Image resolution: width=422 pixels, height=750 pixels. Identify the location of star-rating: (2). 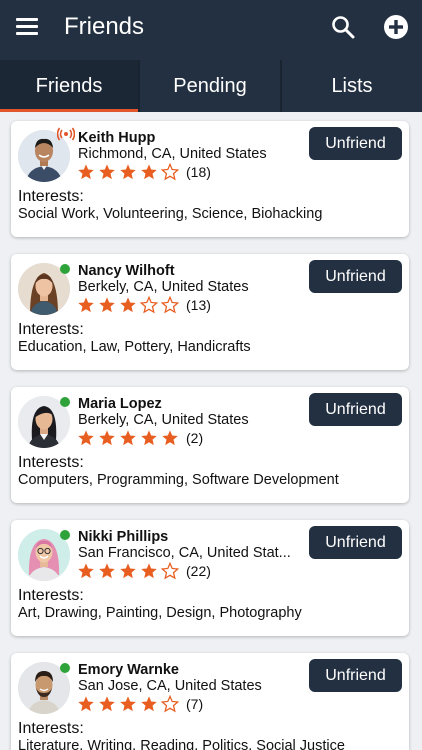
(140, 438).